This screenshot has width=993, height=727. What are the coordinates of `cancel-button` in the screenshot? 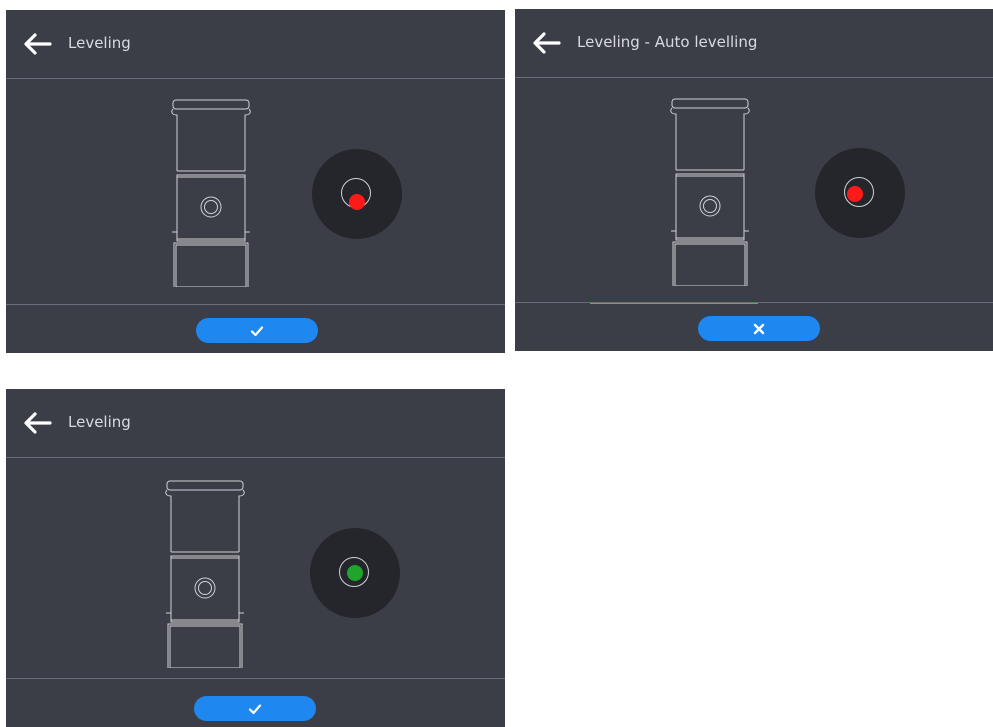 It's located at (759, 328).